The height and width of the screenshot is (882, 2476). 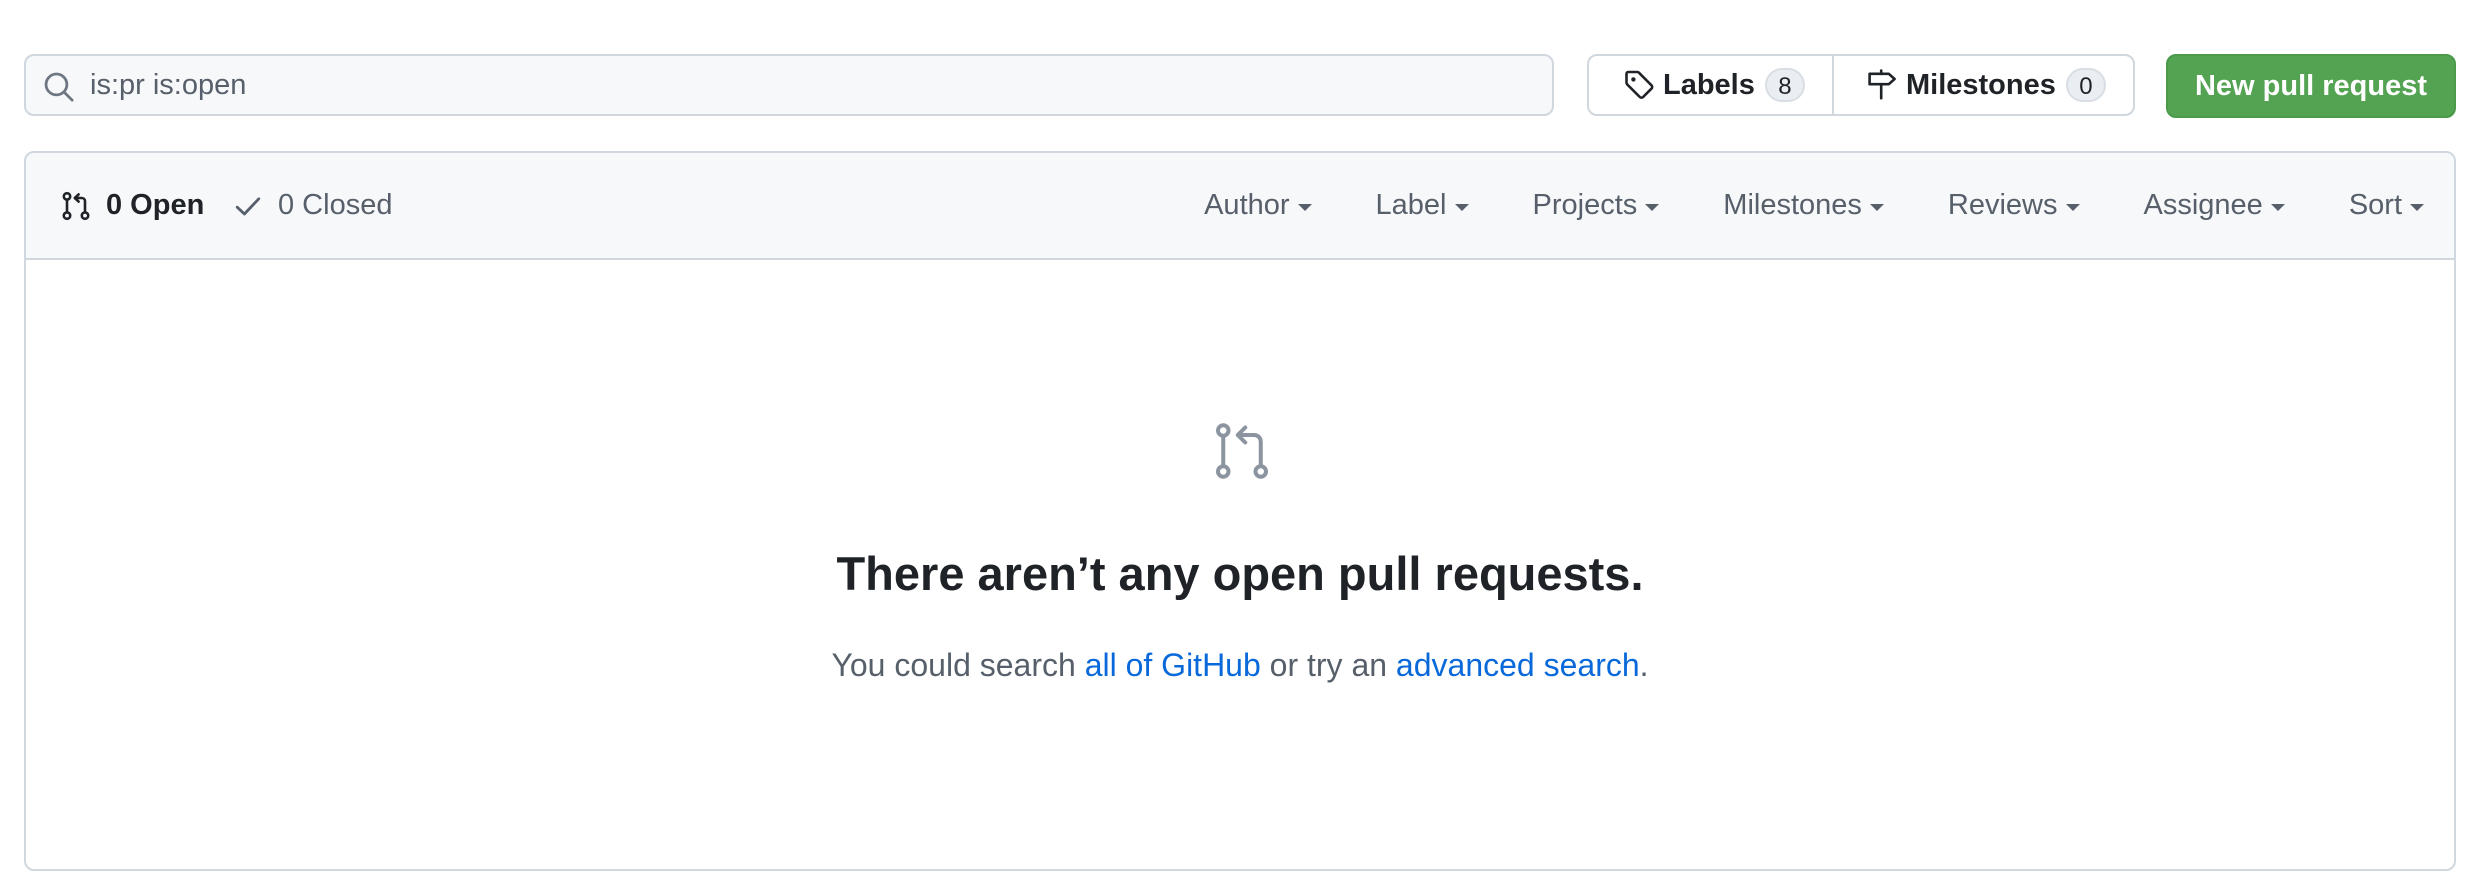 I want to click on label-filter-dropdown: Label, so click(x=1422, y=205).